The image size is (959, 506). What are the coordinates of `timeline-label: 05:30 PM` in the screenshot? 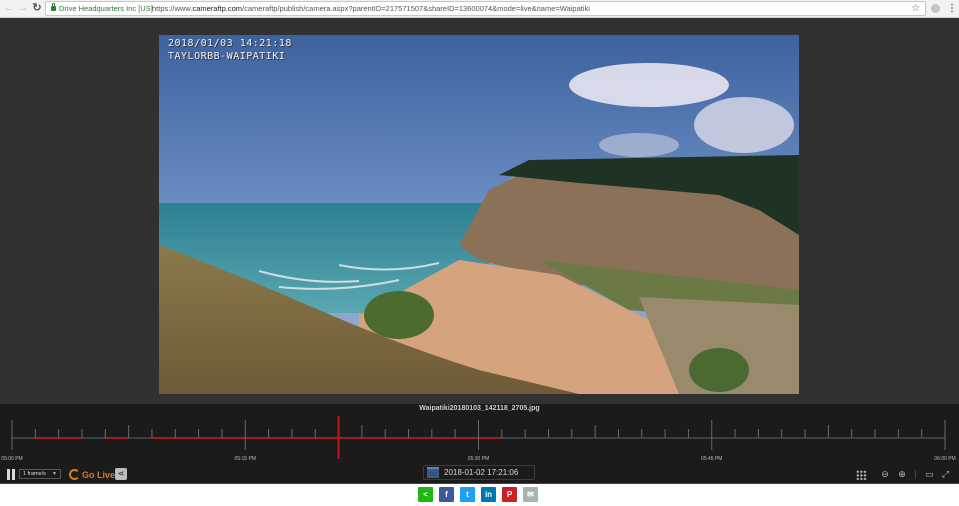 It's located at (478, 459).